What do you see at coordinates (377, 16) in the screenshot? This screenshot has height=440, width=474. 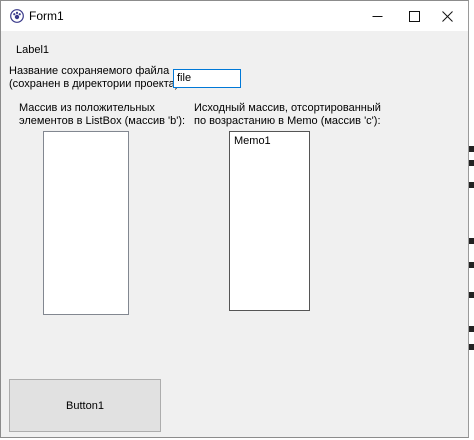 I see `minimize-icon` at bounding box center [377, 16].